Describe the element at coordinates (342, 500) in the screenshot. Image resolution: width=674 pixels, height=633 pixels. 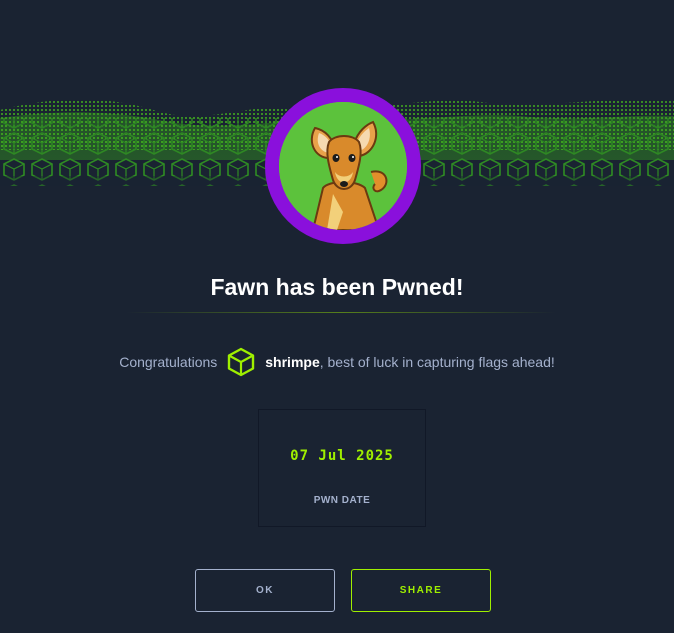
I see `pwn-date-label: PWN DATE` at that location.